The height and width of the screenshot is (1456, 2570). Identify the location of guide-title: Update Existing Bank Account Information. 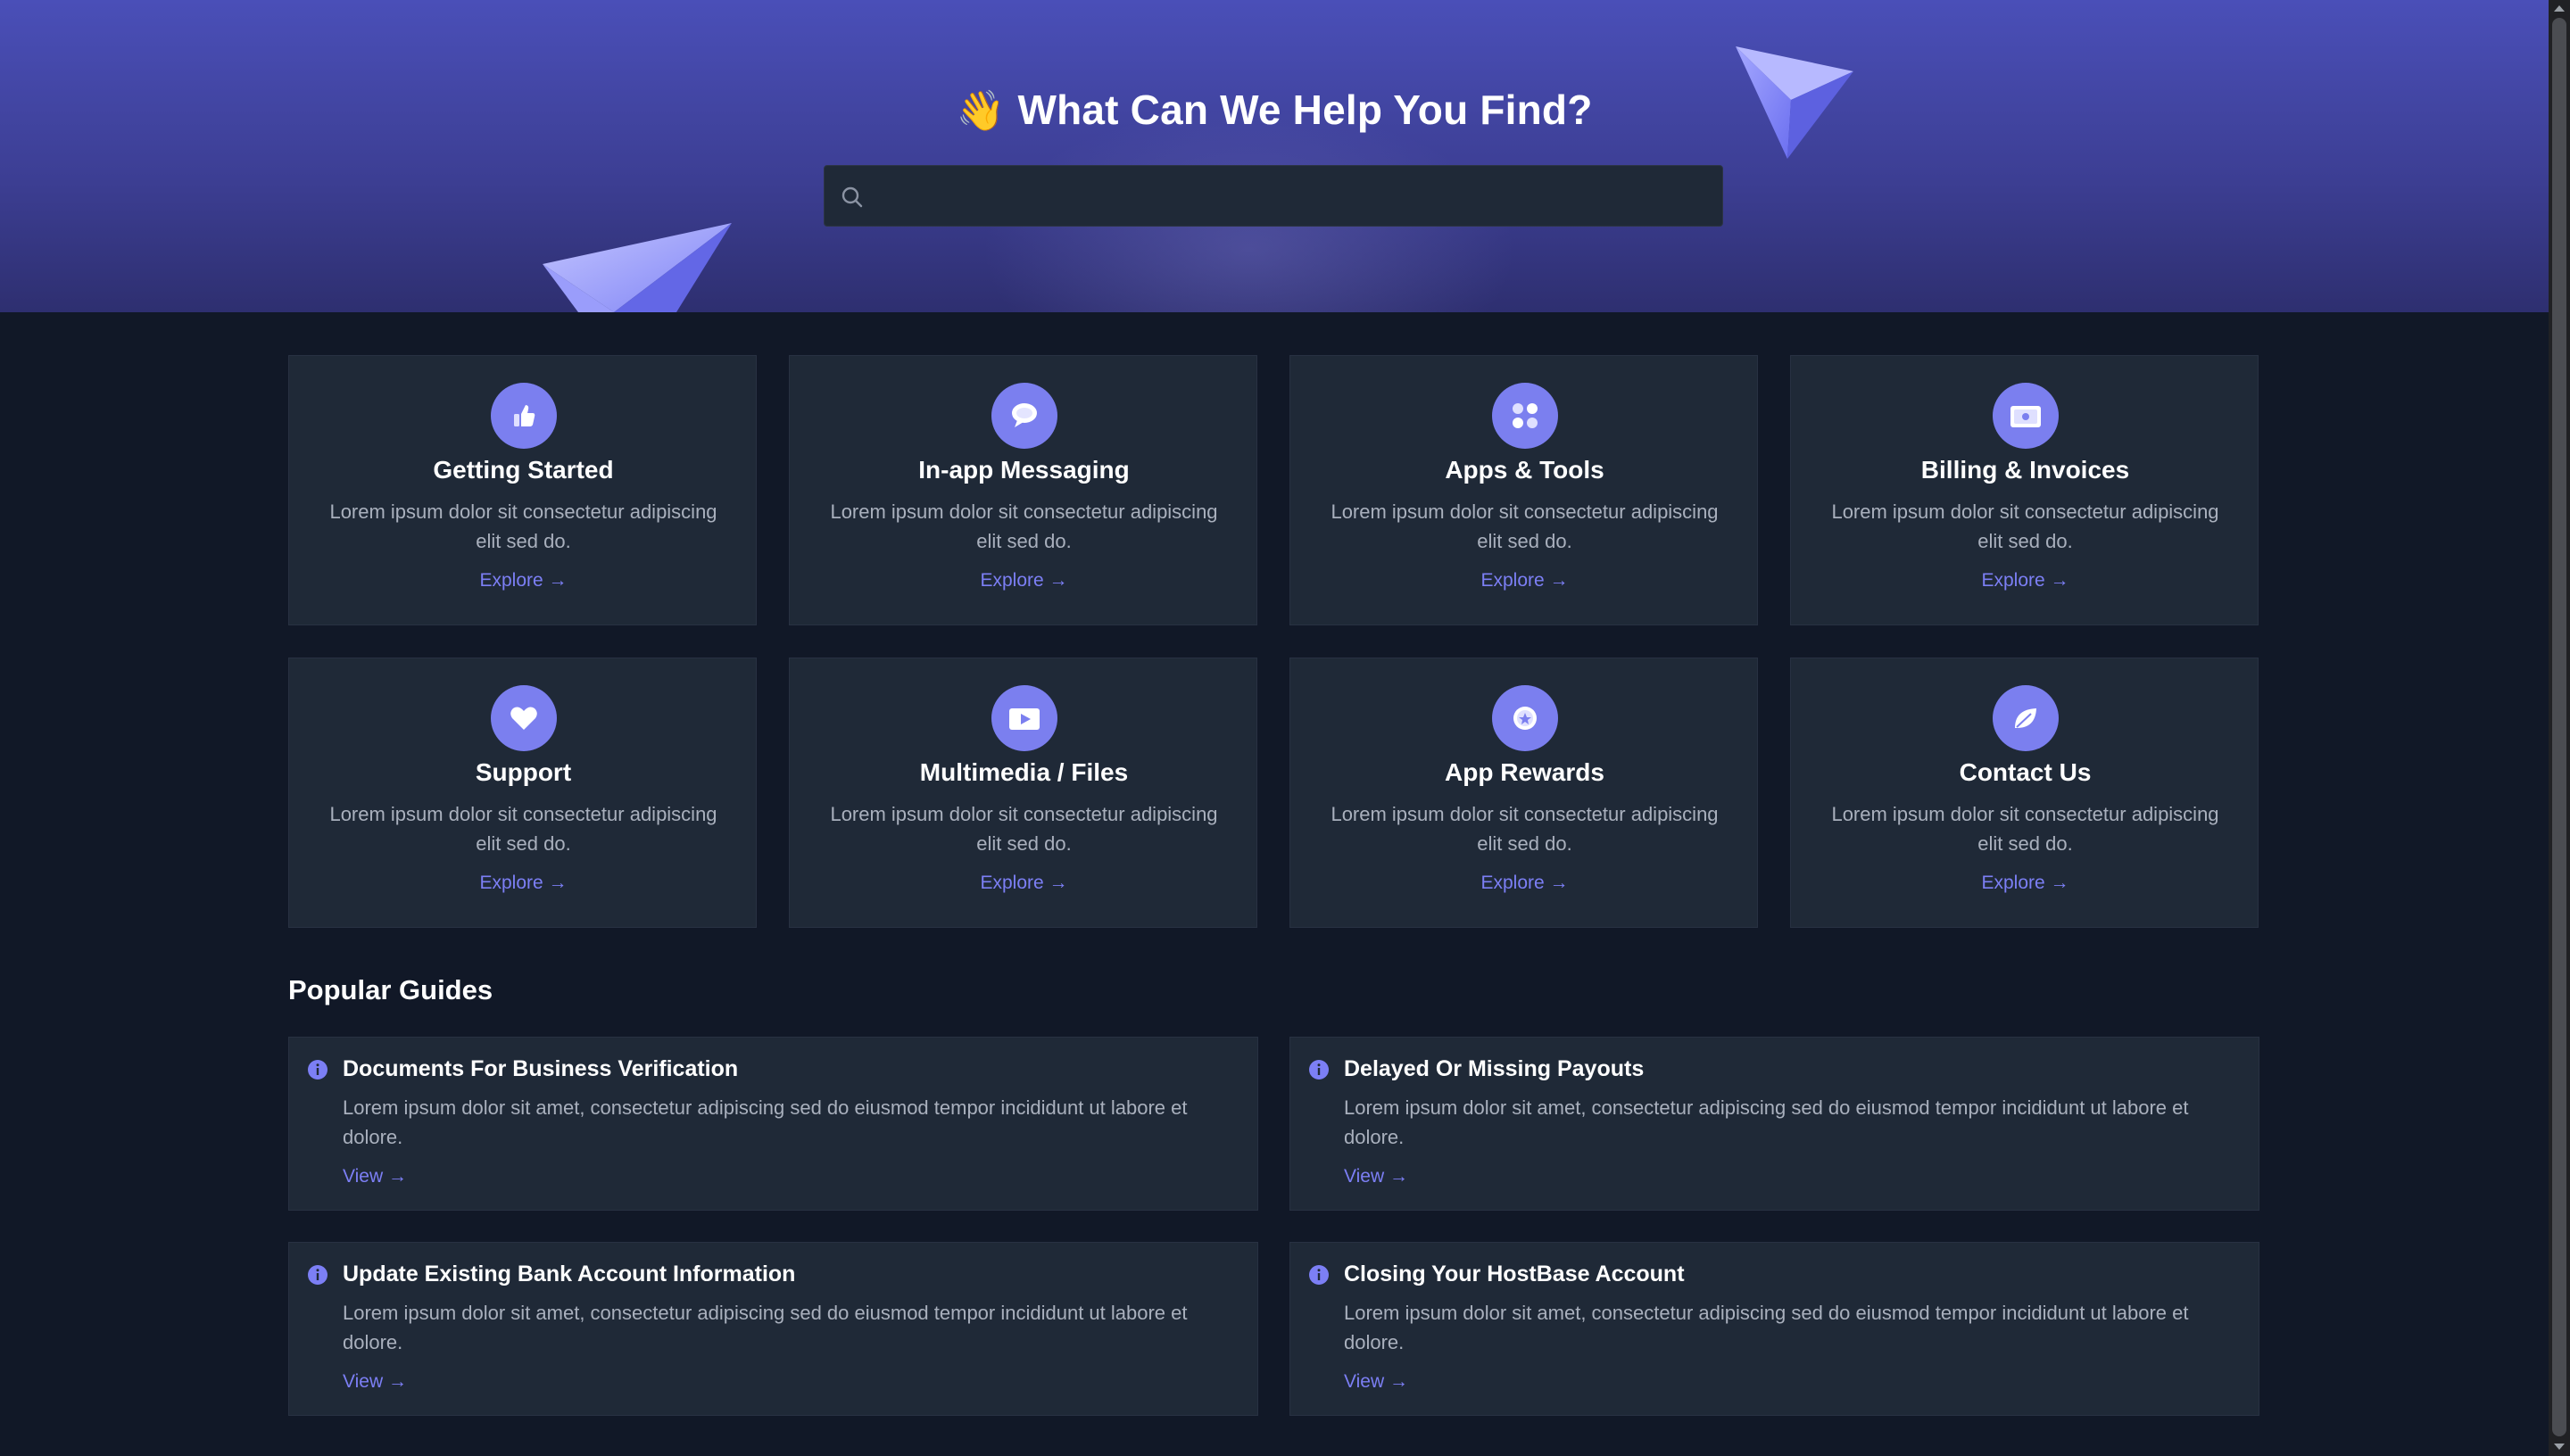
(569, 1274).